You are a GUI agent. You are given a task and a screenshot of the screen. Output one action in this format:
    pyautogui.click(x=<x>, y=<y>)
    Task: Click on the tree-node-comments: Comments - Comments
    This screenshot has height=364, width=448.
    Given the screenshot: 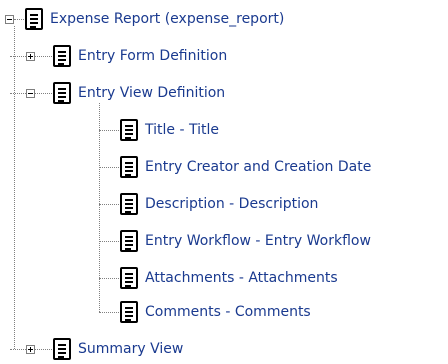 What is the action you would take?
    pyautogui.click(x=205, y=312)
    